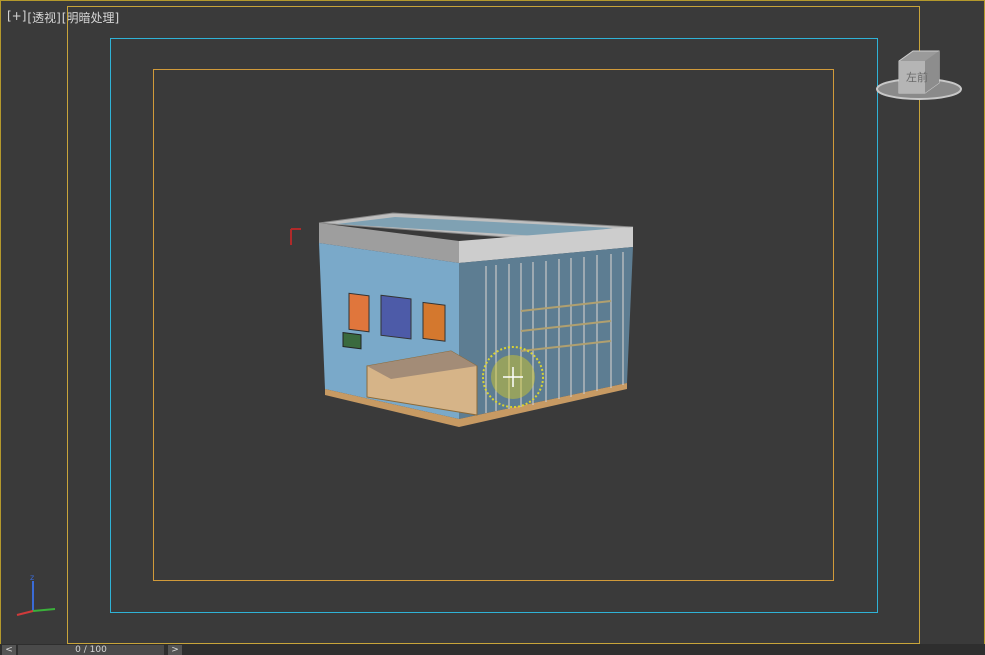 This screenshot has width=985, height=655. Describe the element at coordinates (16, 17) in the screenshot. I see `viewport-menu-button: [+]` at that location.